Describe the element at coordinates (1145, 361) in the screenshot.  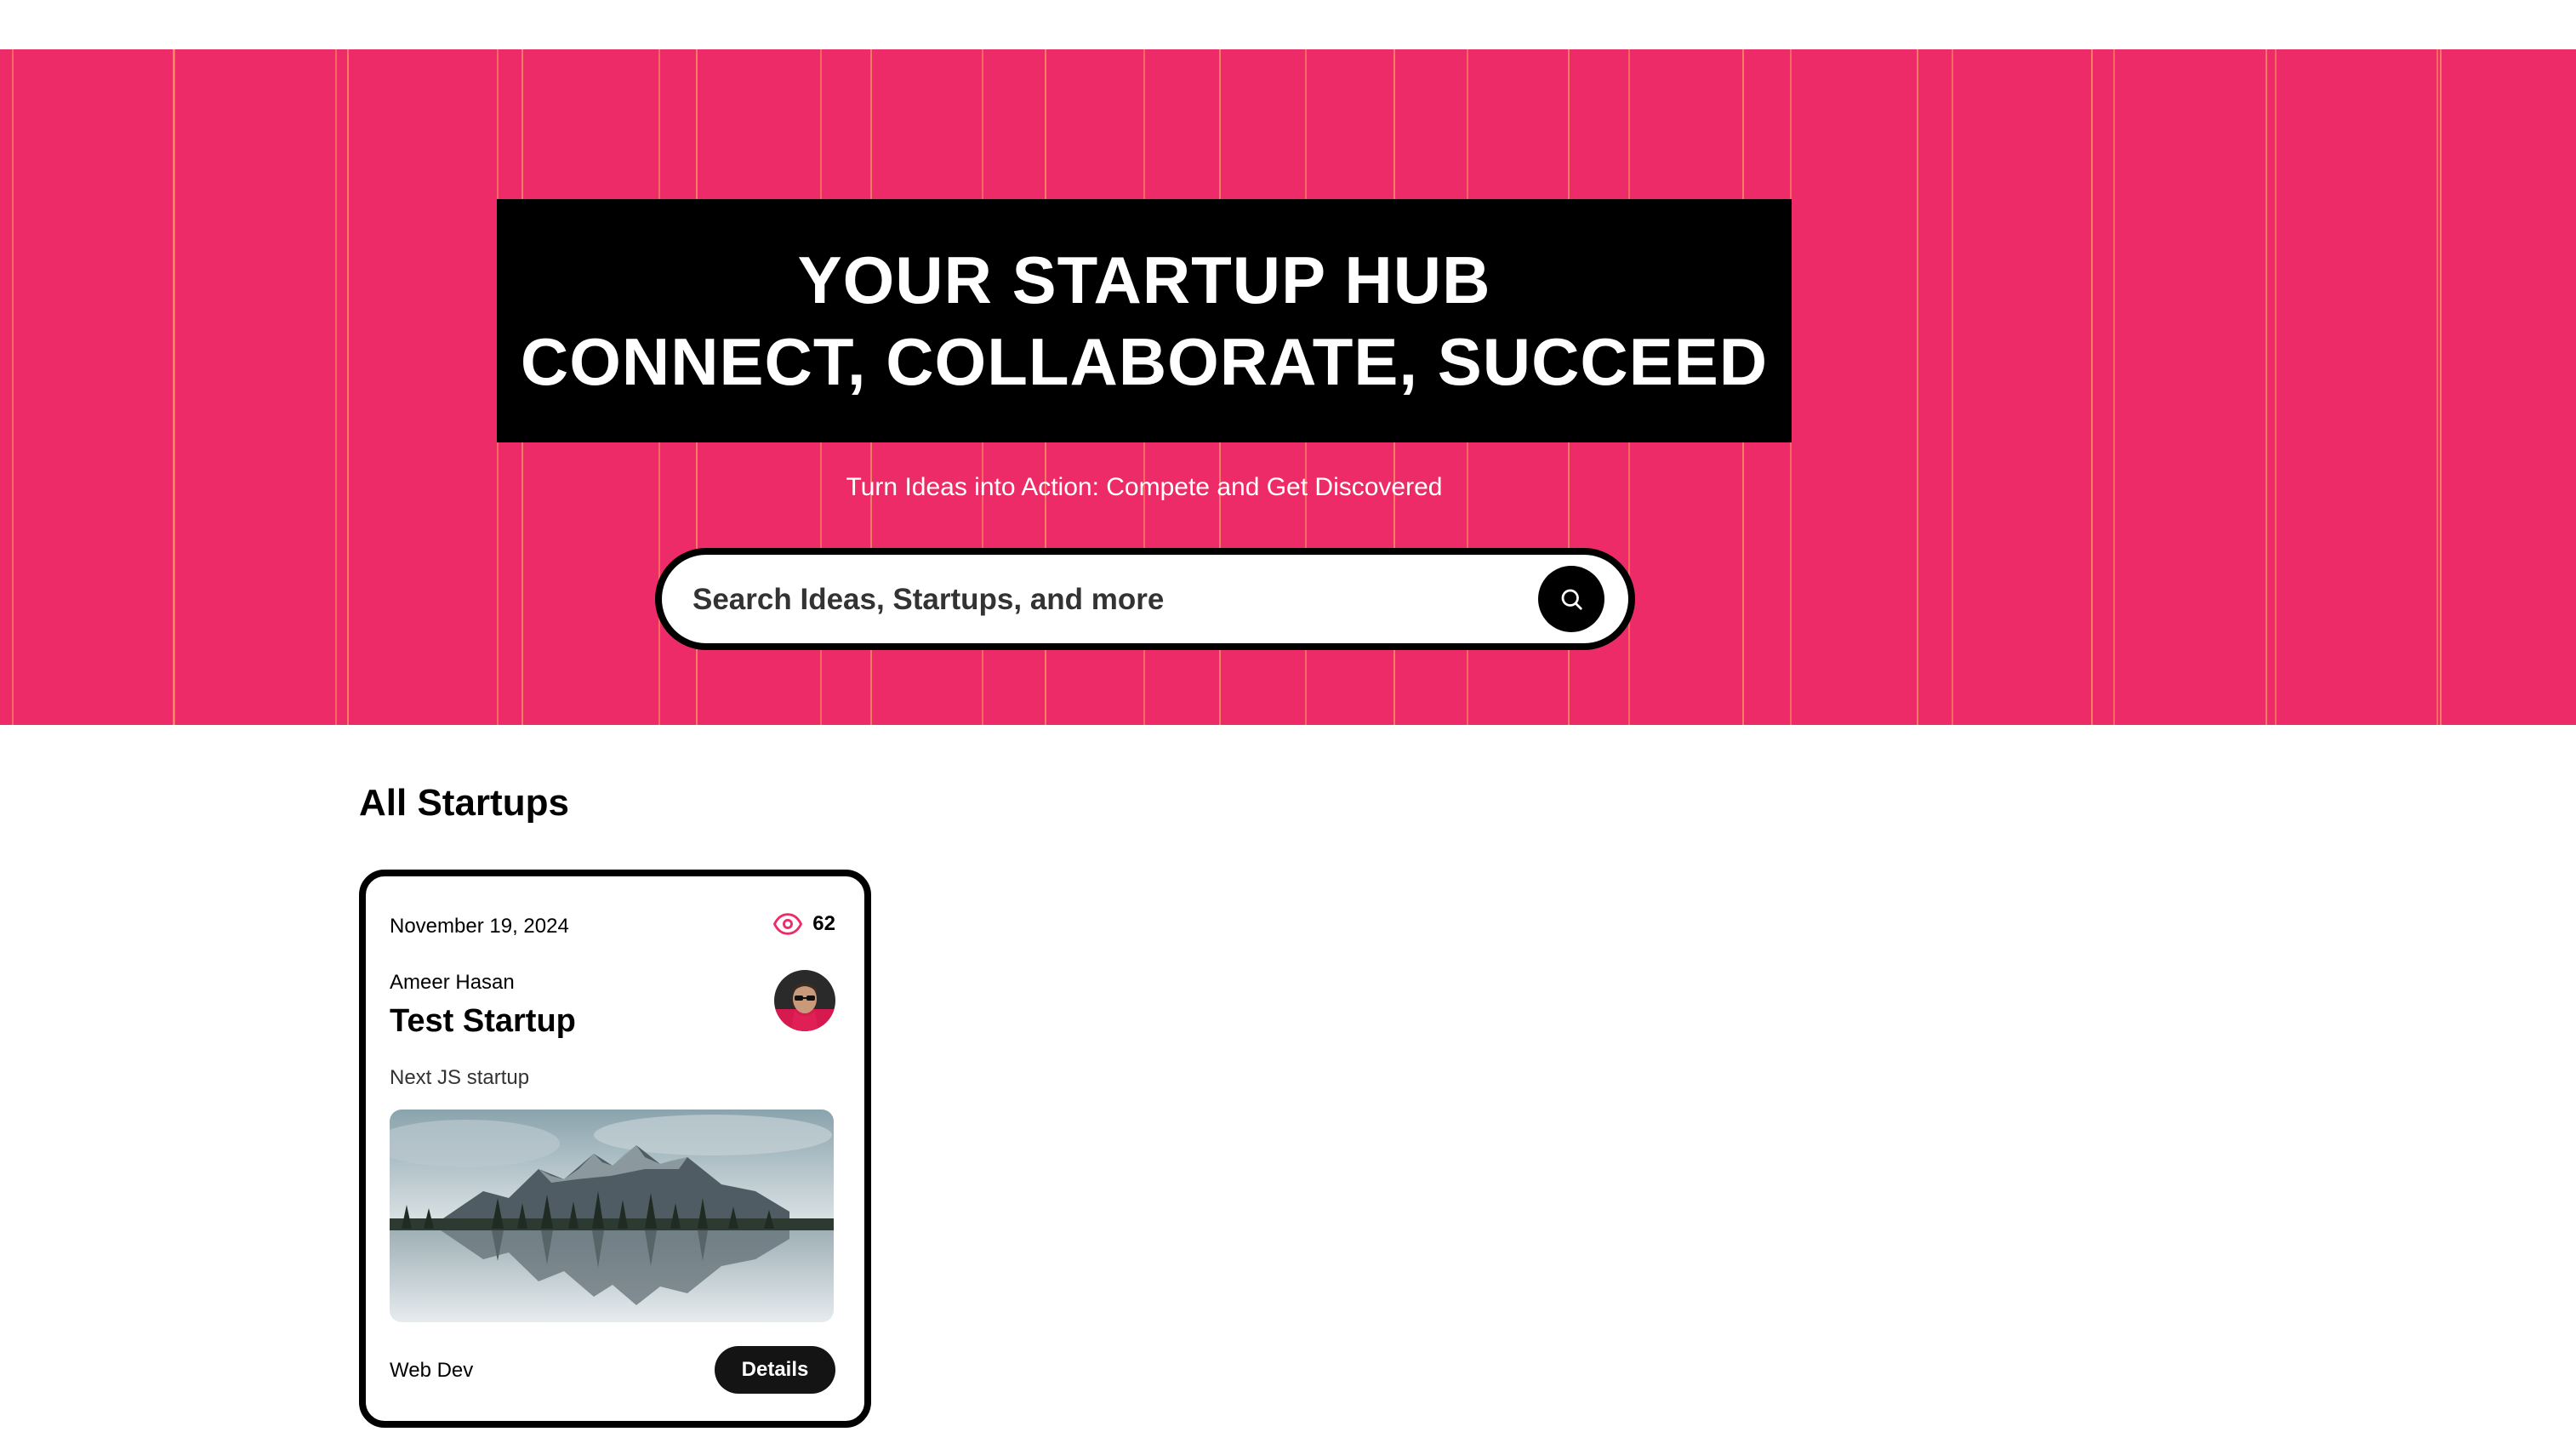
I see `hero-heading-line-2: CONNECT, COLLABORATE, SUCCEED` at that location.